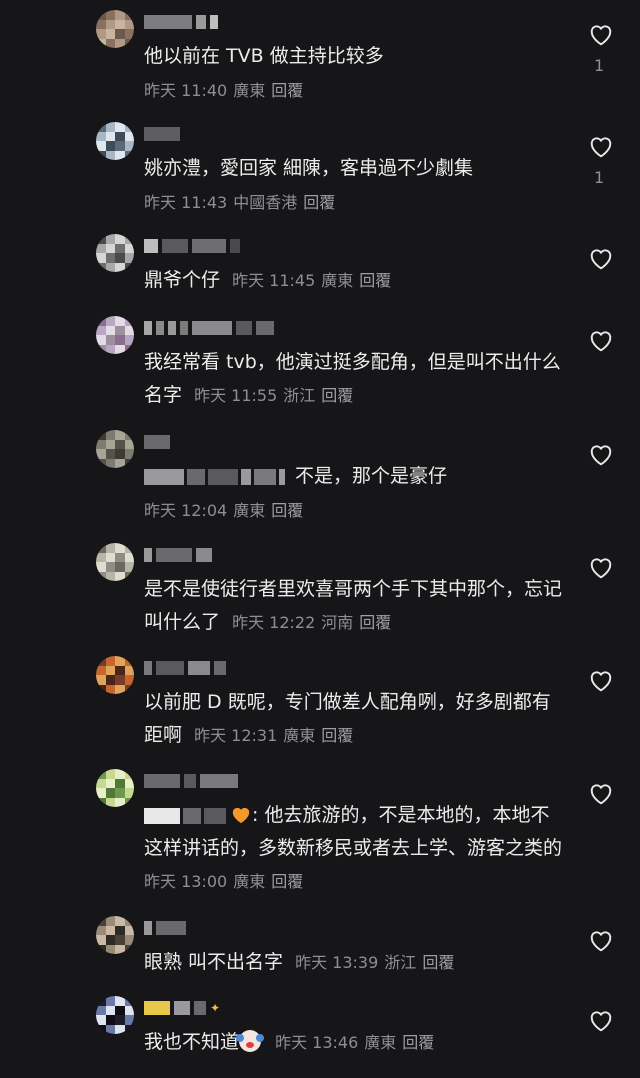  What do you see at coordinates (309, 168) in the screenshot?
I see `comment-text: 姚亦澧，愛回家 細陳，客串過不少劇集` at bounding box center [309, 168].